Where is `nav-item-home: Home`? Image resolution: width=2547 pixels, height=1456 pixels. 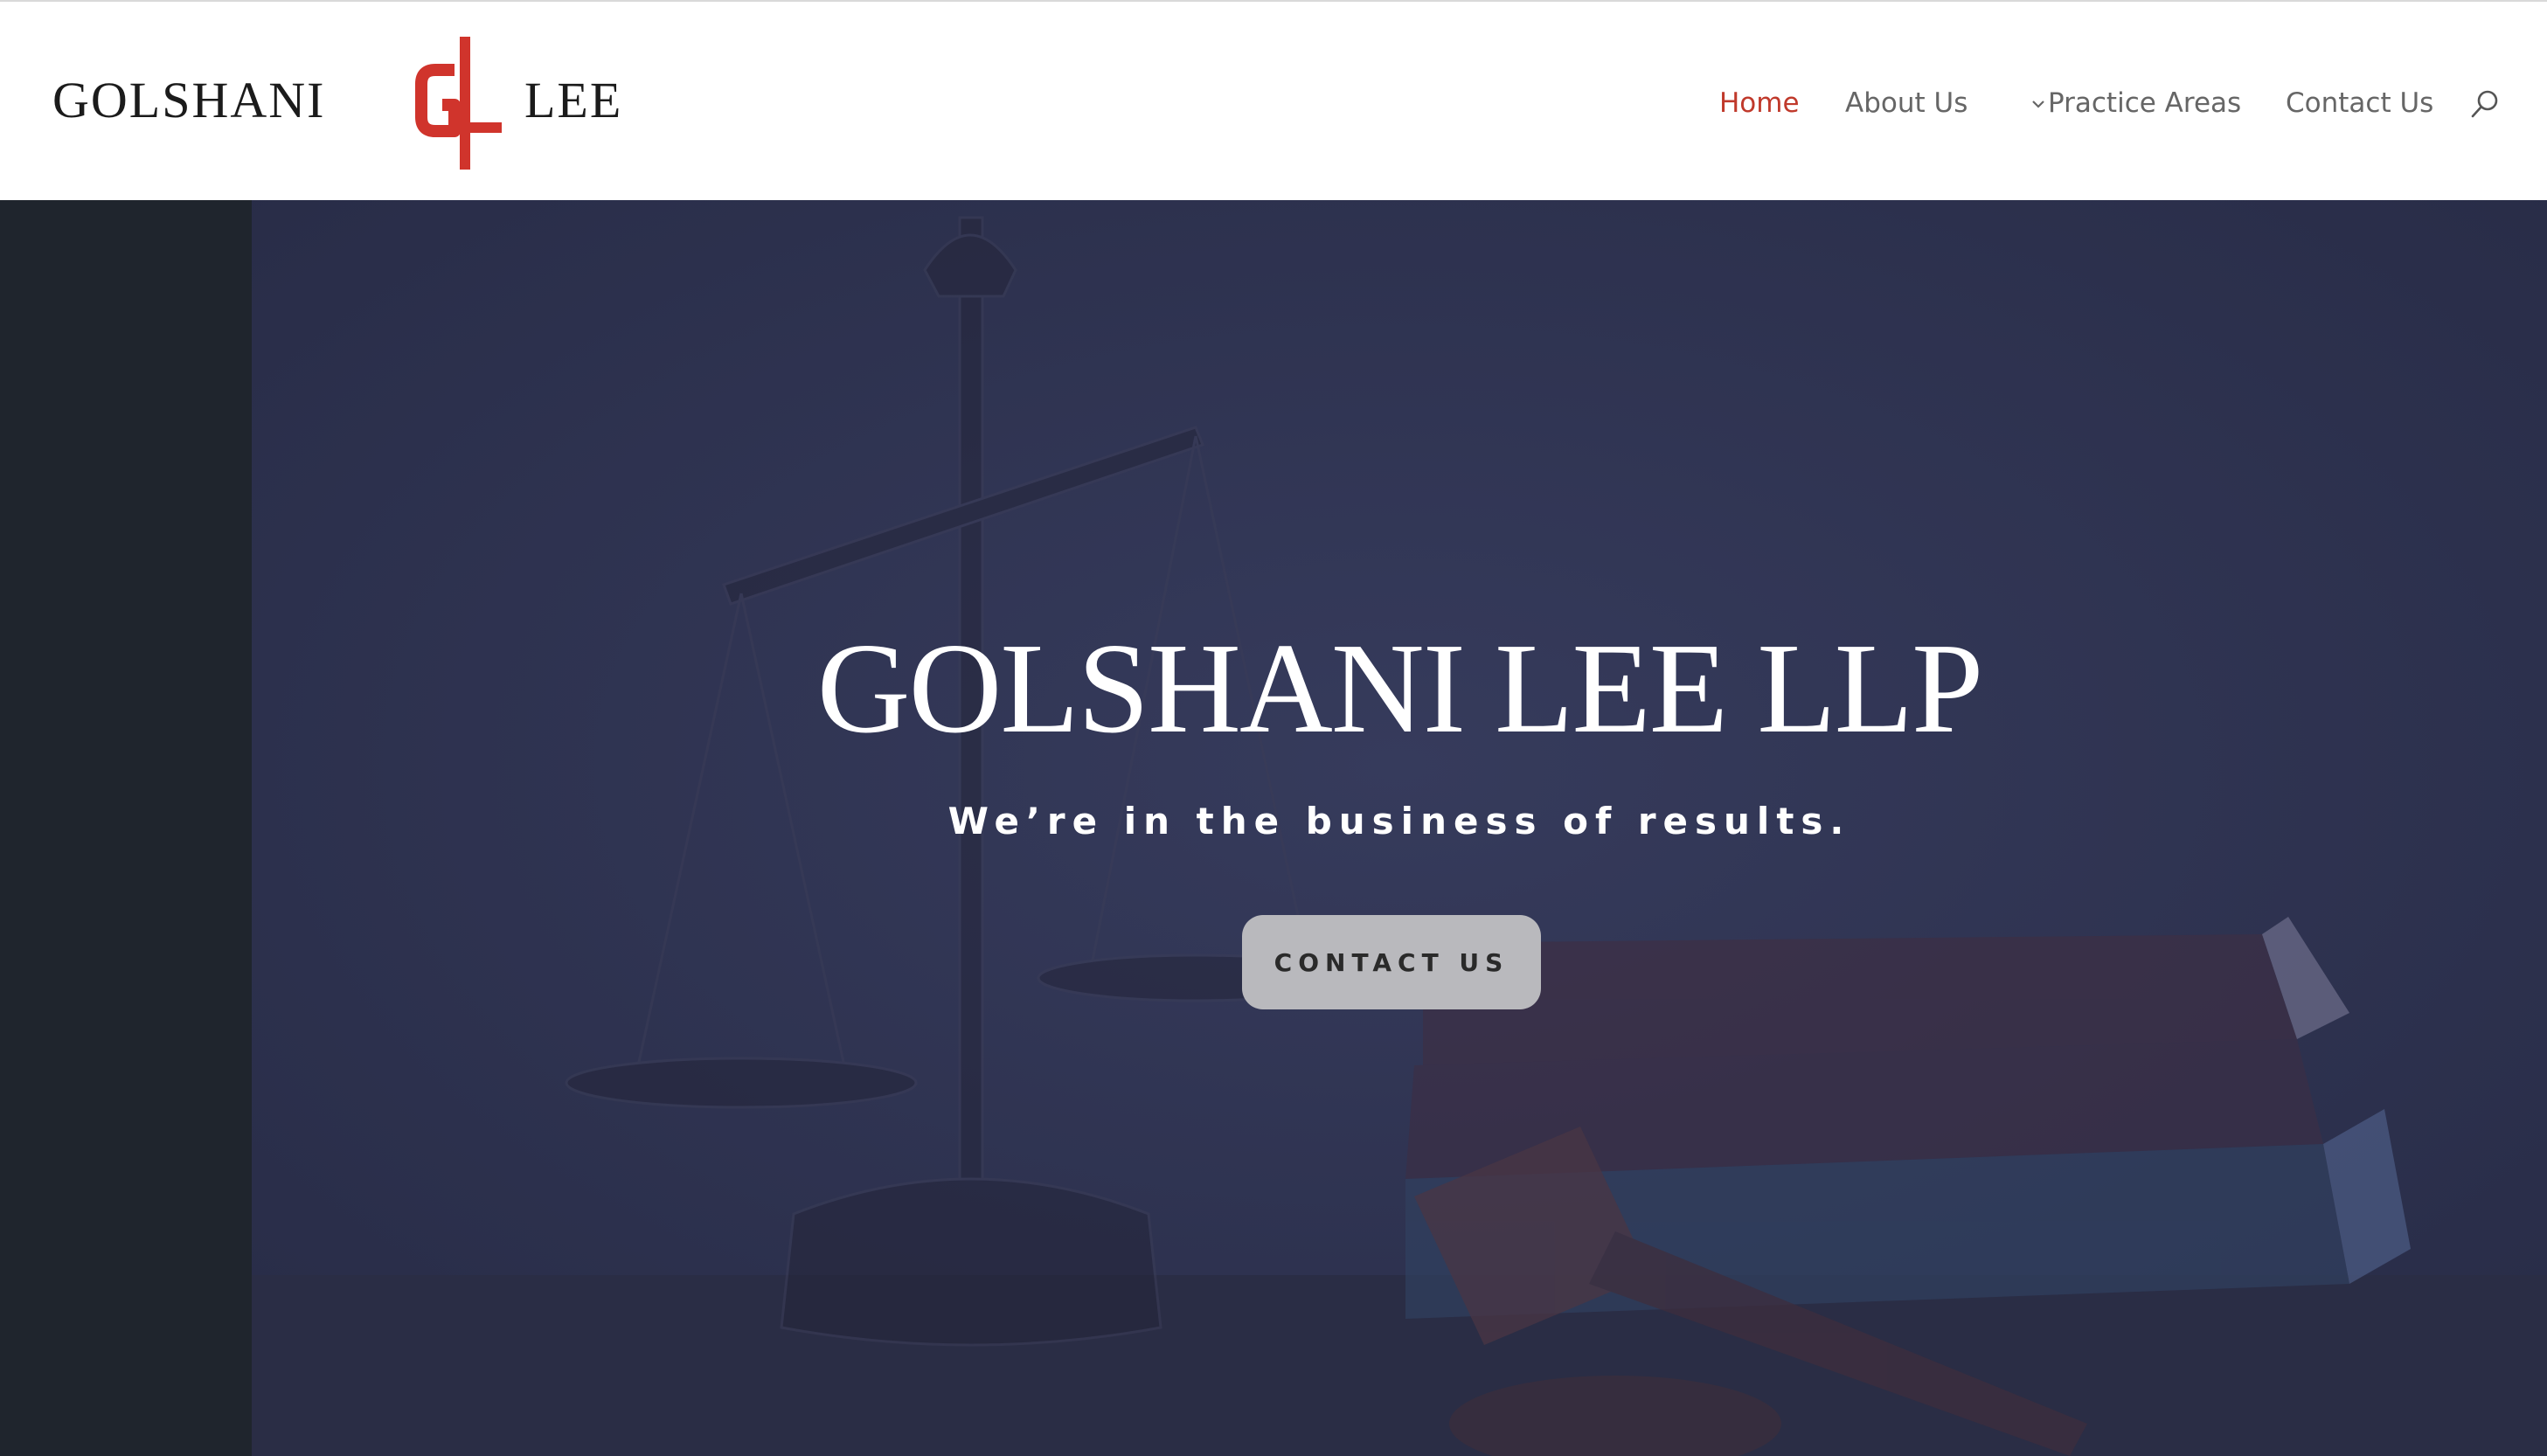
nav-item-home: Home is located at coordinates (1760, 103).